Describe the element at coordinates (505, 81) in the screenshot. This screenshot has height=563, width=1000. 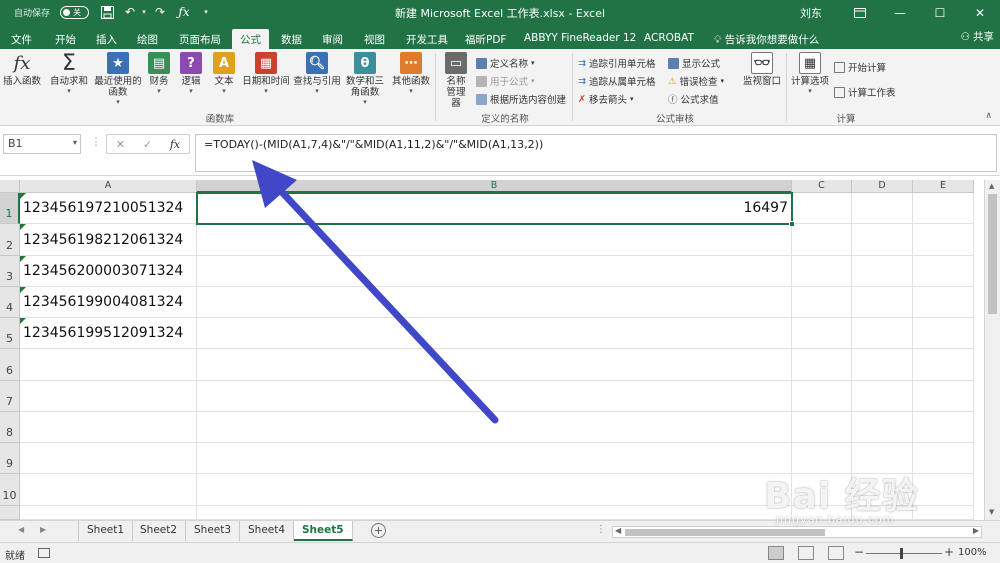
I see `use-in-formula-button: 用于公式 ▾` at that location.